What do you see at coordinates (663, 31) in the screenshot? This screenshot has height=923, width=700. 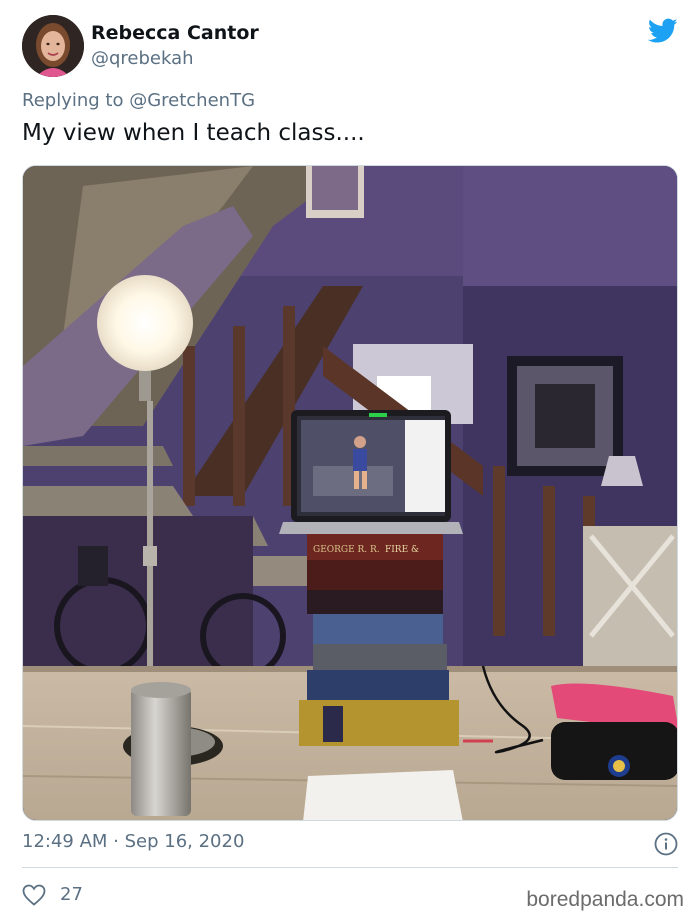 I see `twitter-bird-icon` at bounding box center [663, 31].